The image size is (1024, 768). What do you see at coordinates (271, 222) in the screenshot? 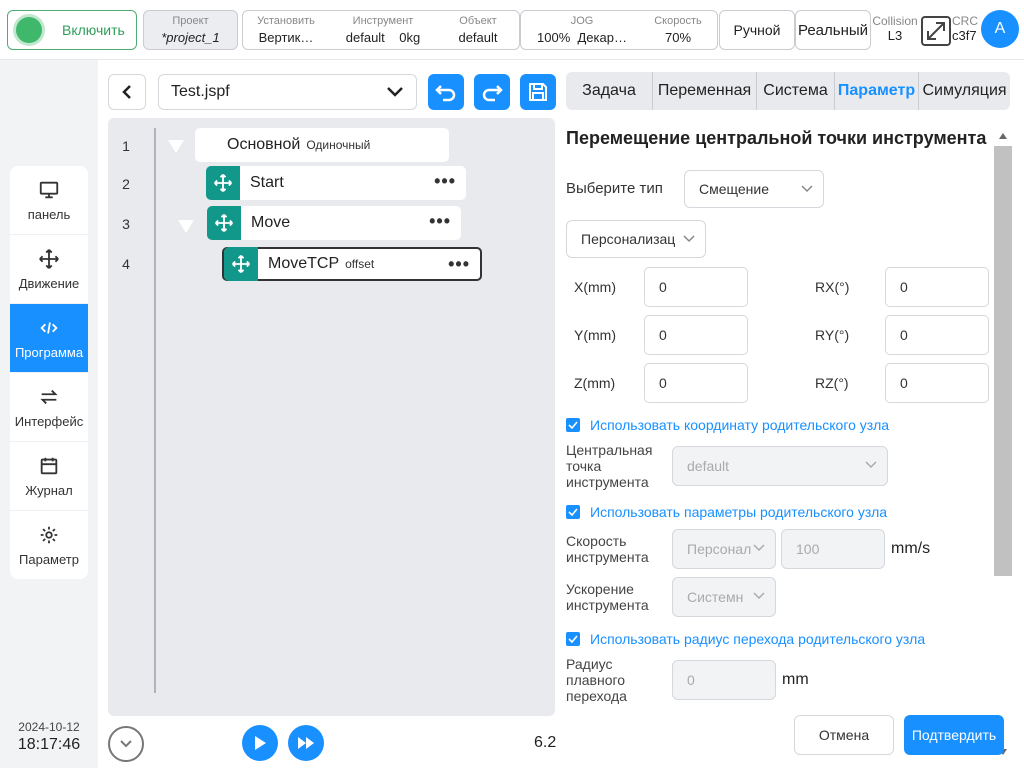
I see `node-name: Move` at bounding box center [271, 222].